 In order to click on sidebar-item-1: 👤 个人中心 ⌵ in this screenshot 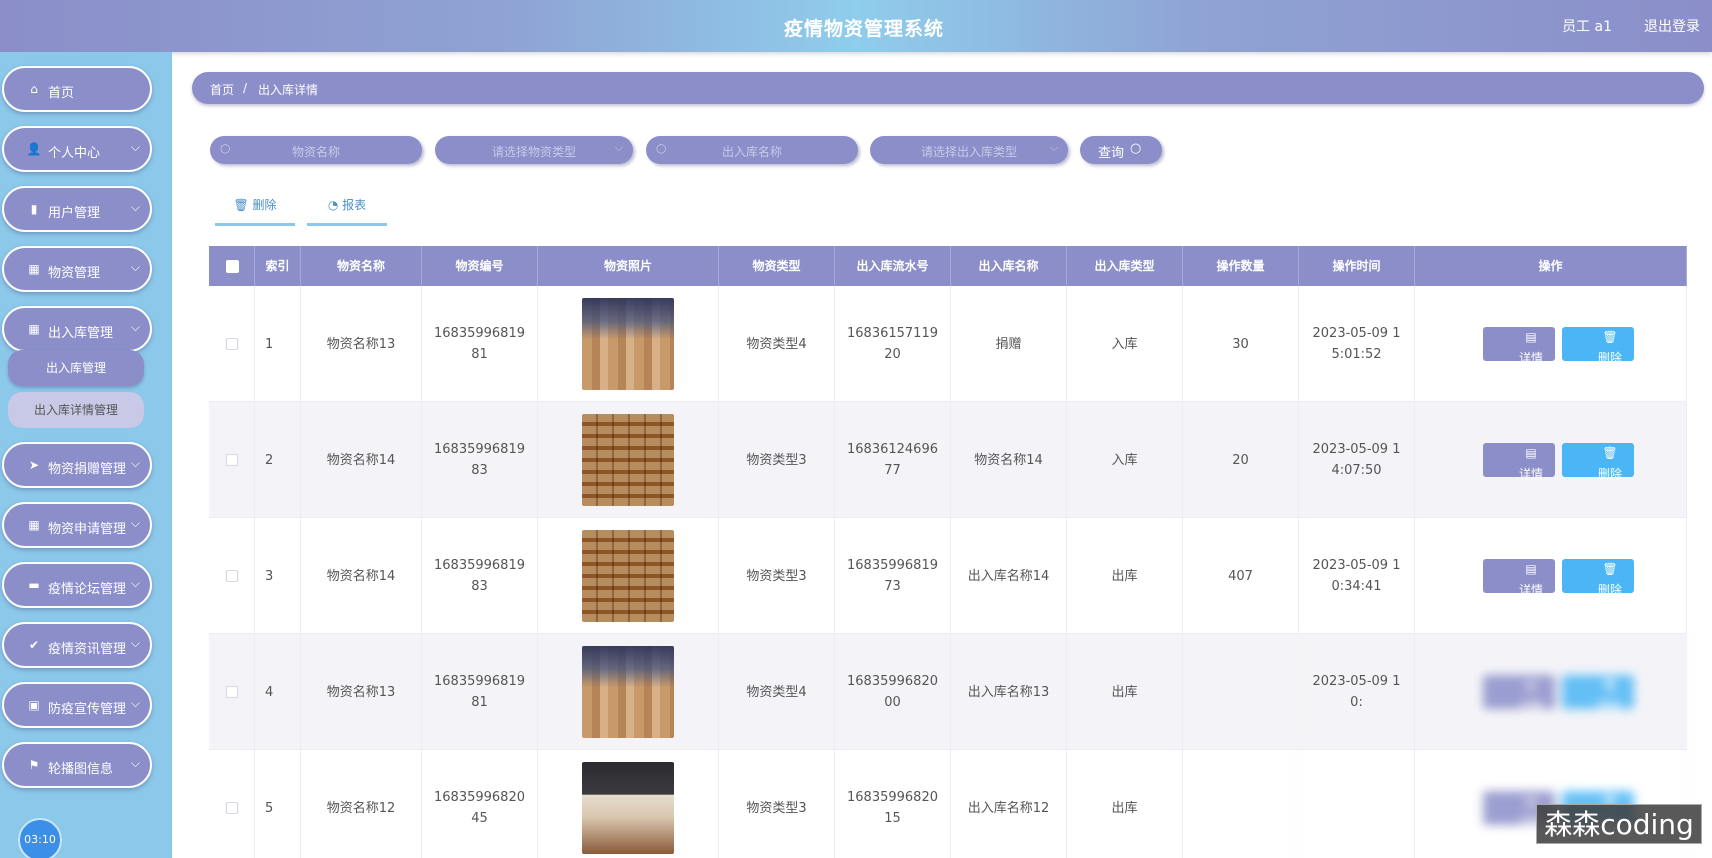, I will do `click(77, 149)`.